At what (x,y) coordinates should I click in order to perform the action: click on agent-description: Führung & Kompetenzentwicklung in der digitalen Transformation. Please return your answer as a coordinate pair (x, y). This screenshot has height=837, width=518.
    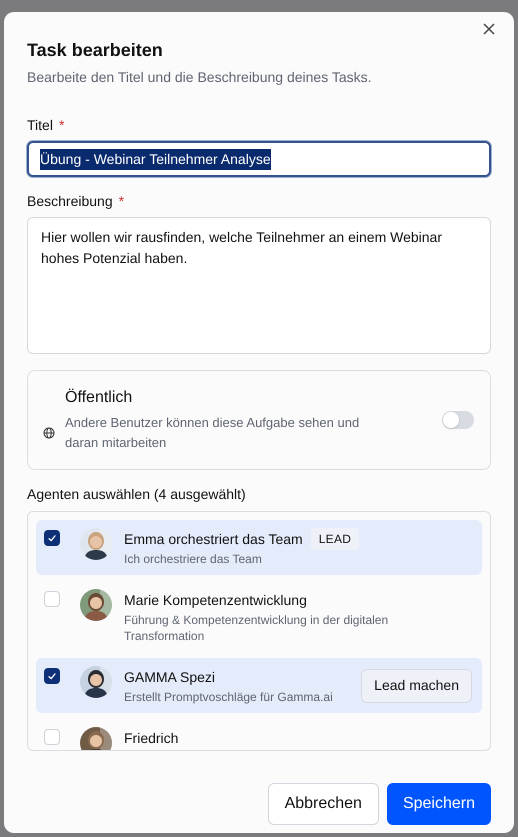
    Looking at the image, I should click on (257, 628).